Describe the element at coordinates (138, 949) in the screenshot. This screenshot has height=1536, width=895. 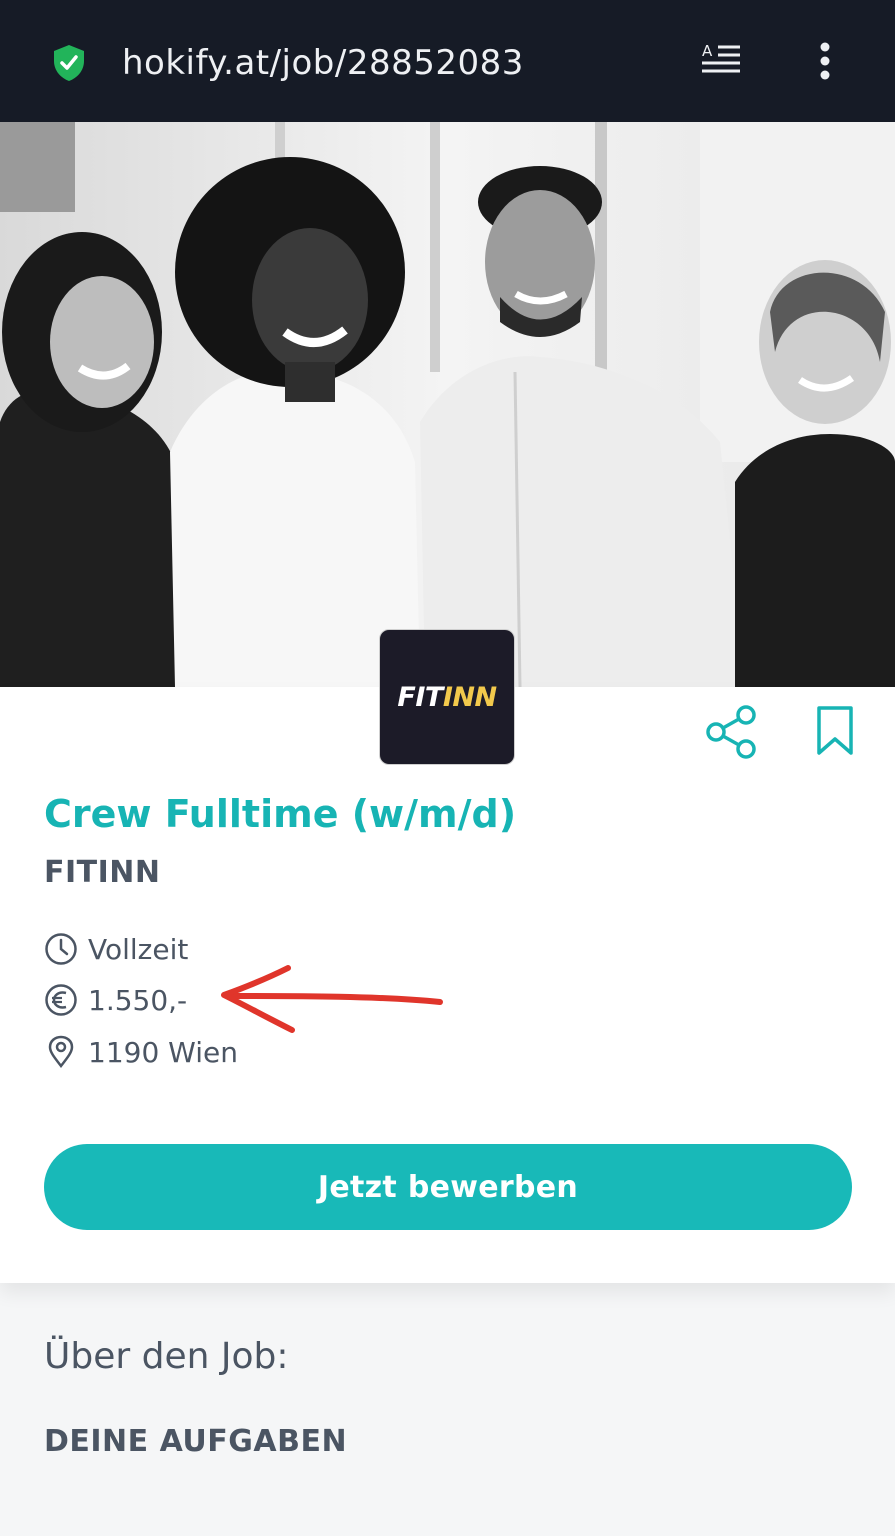
I see `job-type-text: Vollzeit` at that location.